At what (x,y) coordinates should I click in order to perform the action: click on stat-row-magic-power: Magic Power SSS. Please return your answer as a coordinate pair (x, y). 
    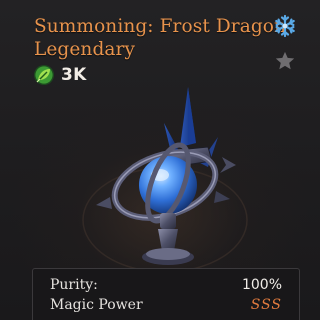
    Looking at the image, I should click on (166, 305).